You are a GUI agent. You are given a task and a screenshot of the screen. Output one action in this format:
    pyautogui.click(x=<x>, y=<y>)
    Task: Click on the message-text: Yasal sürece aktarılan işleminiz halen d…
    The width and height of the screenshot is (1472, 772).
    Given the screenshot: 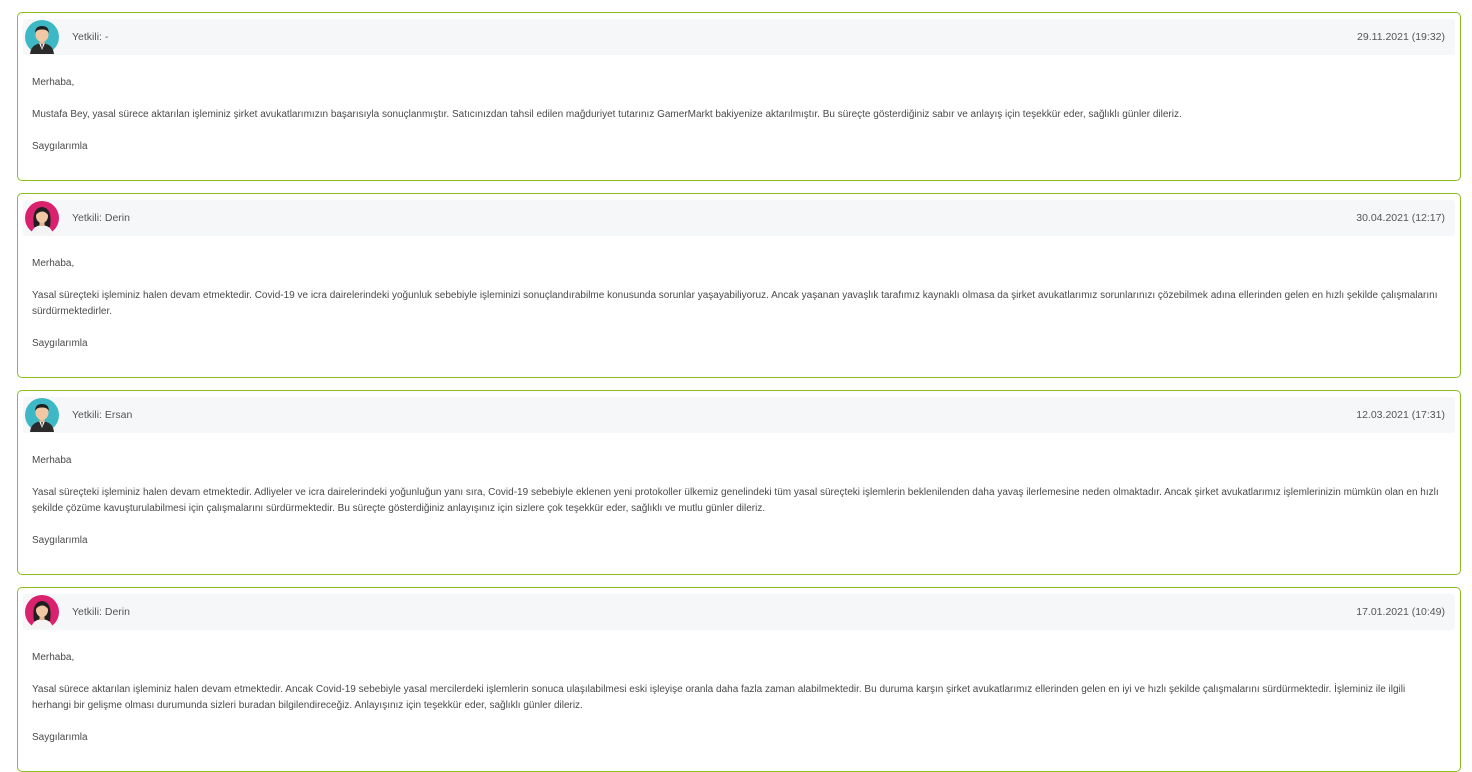 What is the action you would take?
    pyautogui.click(x=719, y=697)
    